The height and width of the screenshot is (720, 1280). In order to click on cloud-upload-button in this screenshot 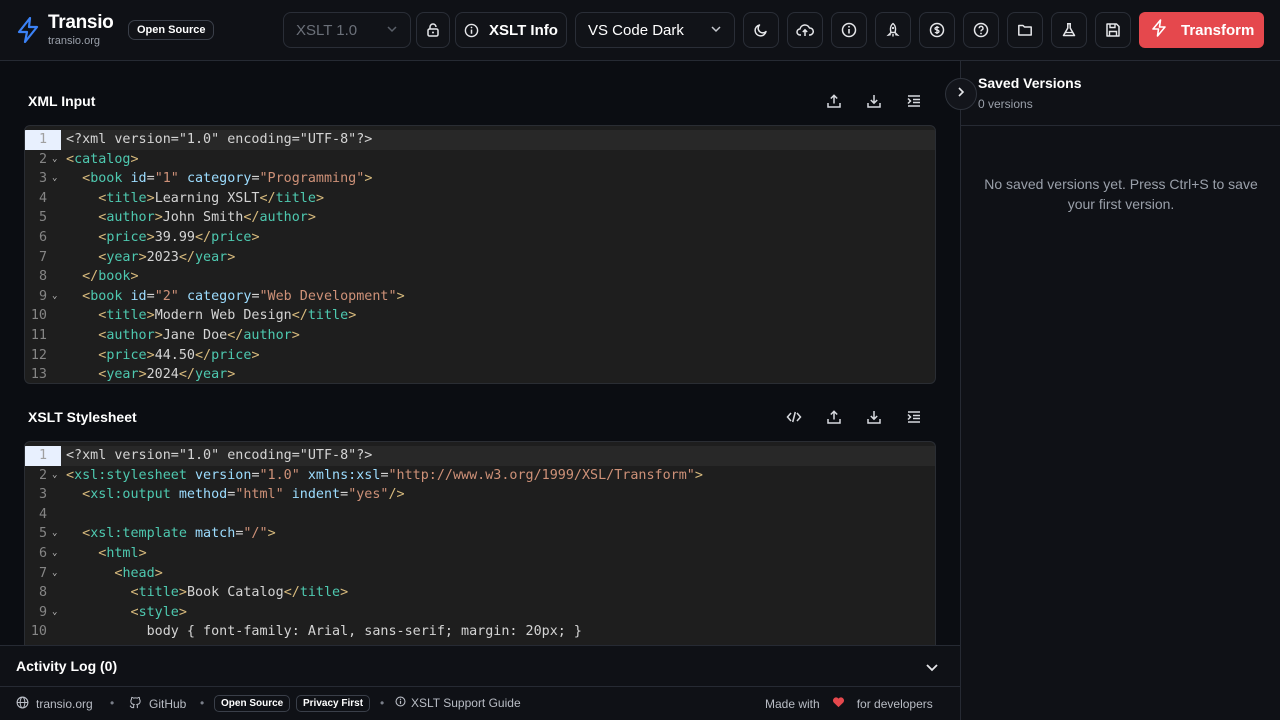, I will do `click(805, 30)`.